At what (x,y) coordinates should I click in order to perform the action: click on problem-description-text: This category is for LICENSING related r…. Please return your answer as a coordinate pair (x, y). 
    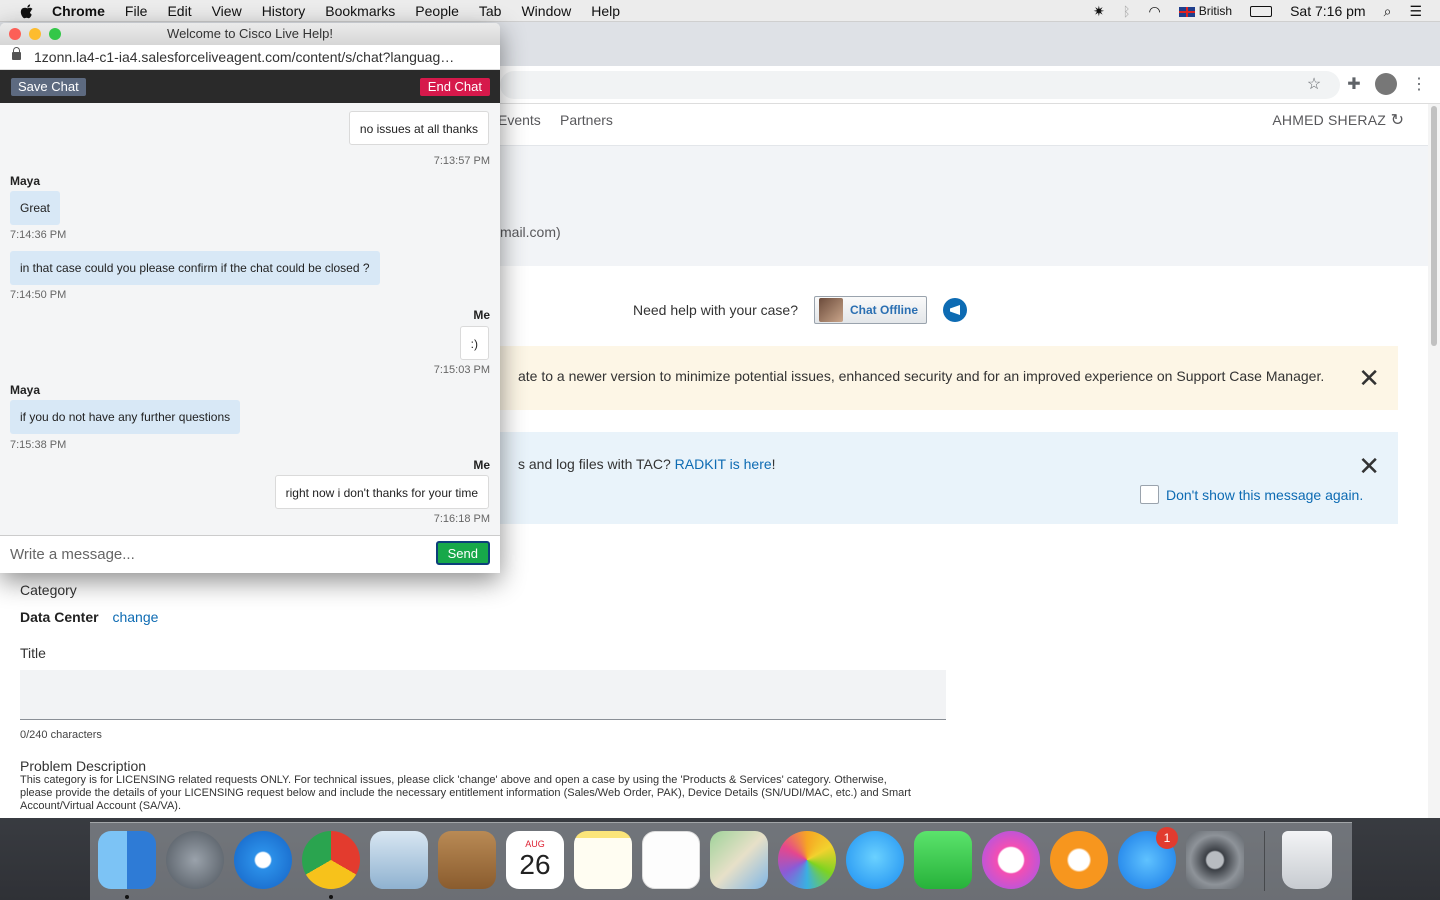
    Looking at the image, I should click on (465, 793).